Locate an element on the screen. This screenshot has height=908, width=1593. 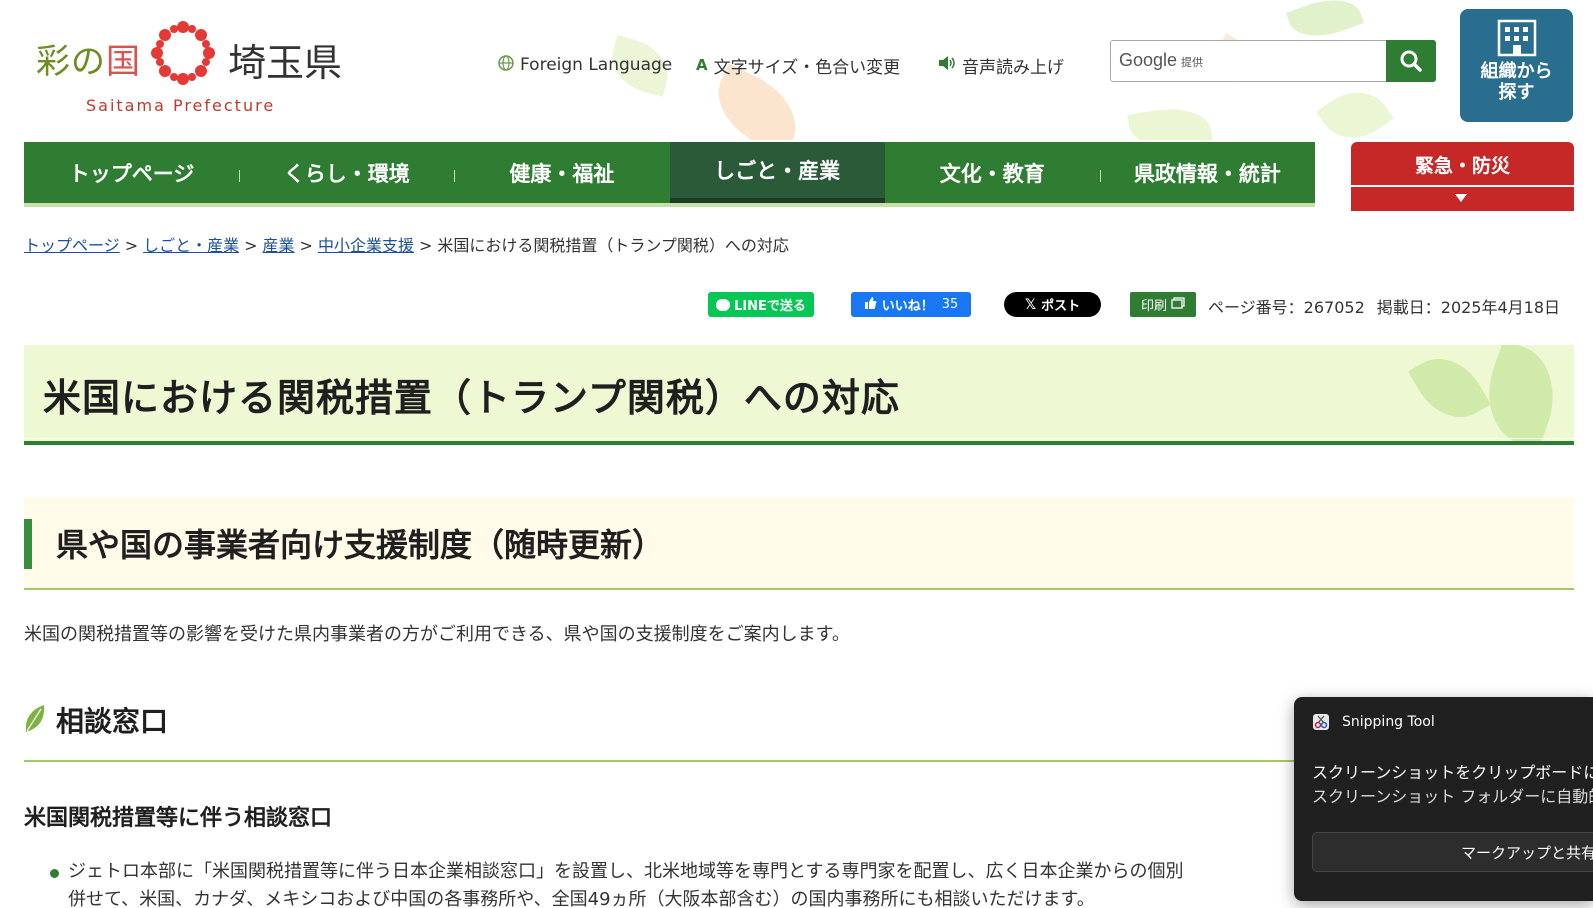
subsection-title: 相談窓口 is located at coordinates (112, 721).